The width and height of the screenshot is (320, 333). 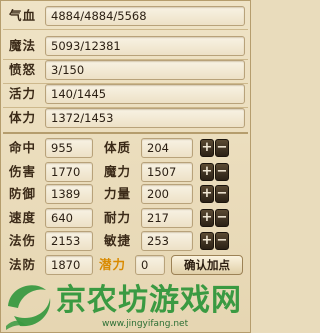 What do you see at coordinates (69, 148) in the screenshot?
I see `hit-value: 955` at bounding box center [69, 148].